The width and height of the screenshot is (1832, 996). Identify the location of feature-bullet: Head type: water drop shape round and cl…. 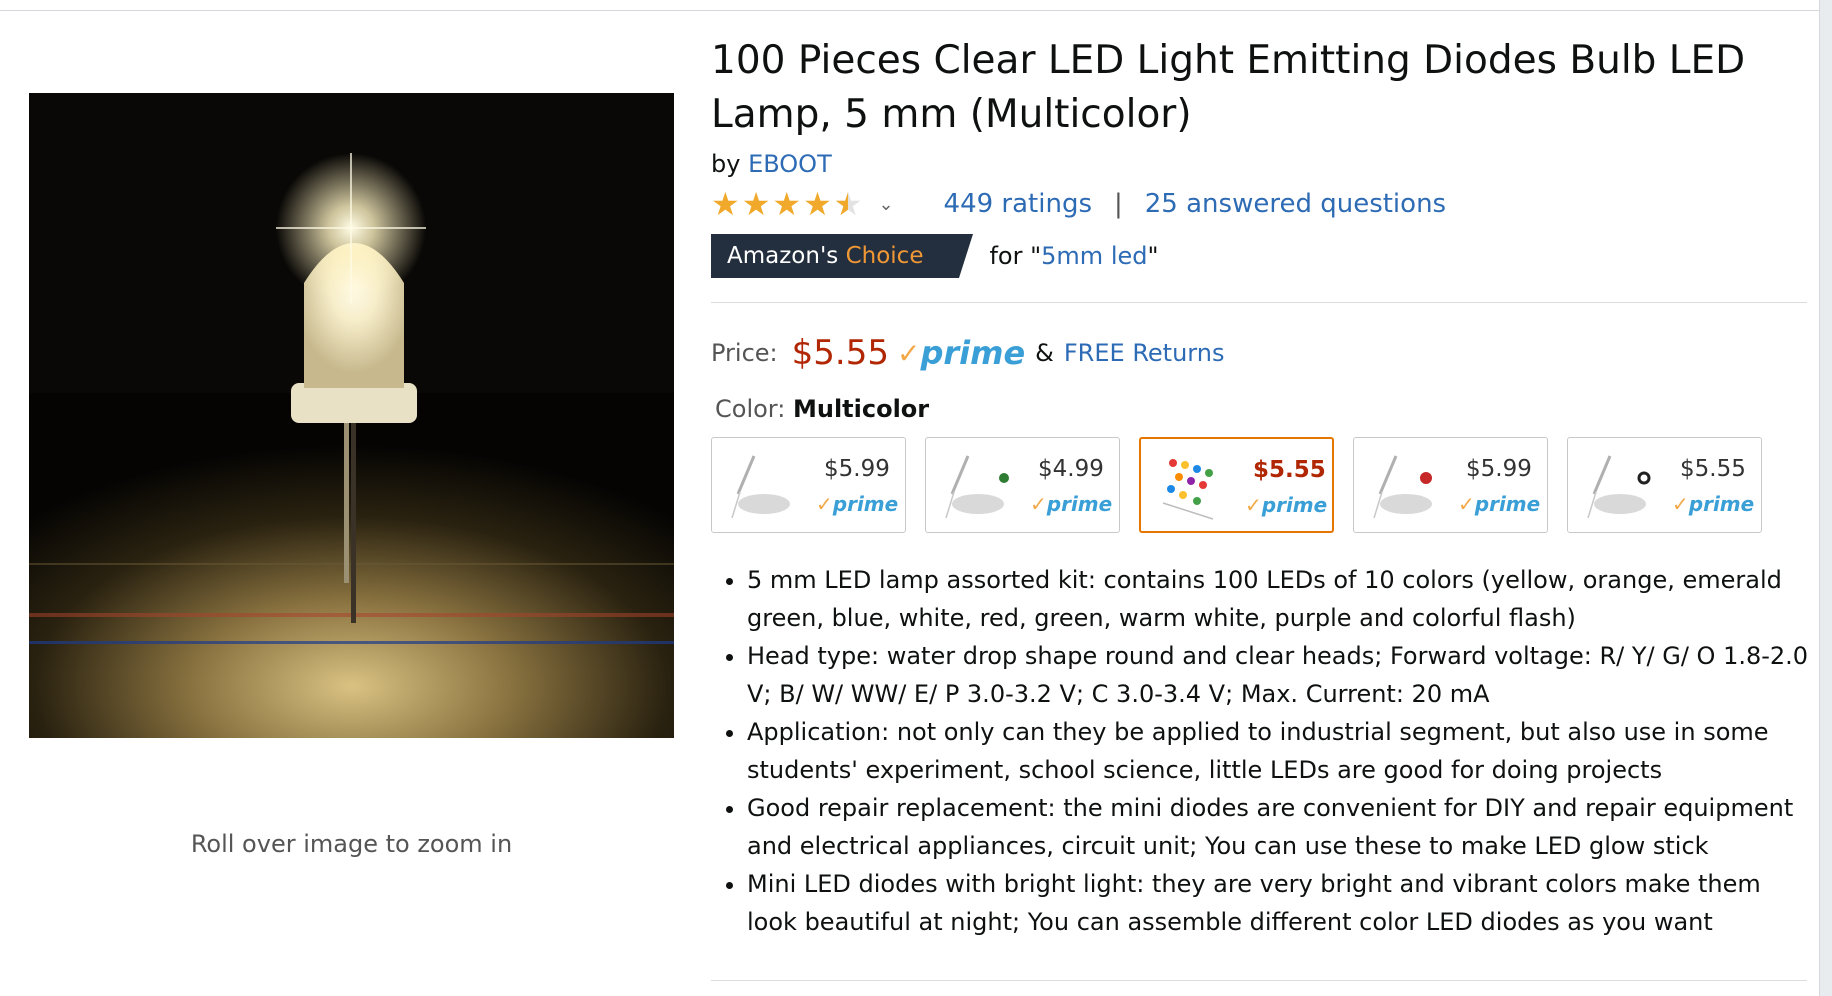
(1282, 675).